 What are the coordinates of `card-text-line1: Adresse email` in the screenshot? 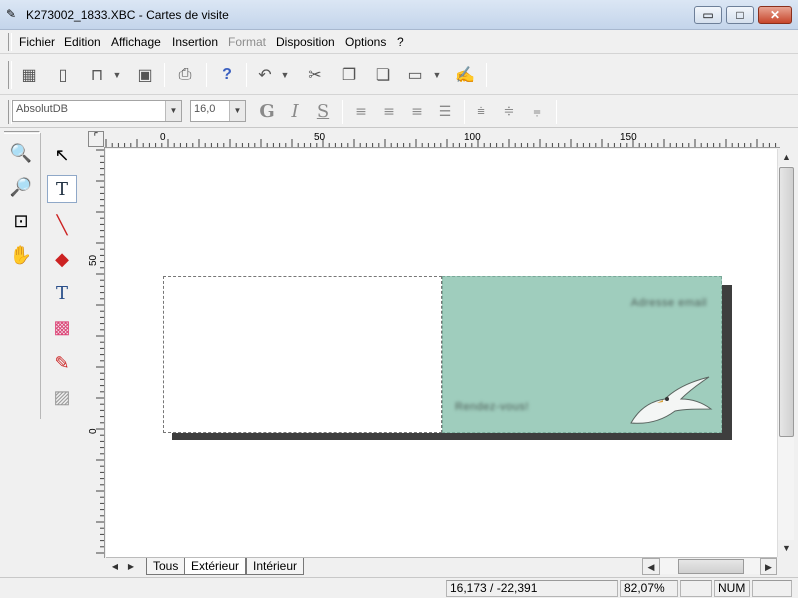 It's located at (669, 303).